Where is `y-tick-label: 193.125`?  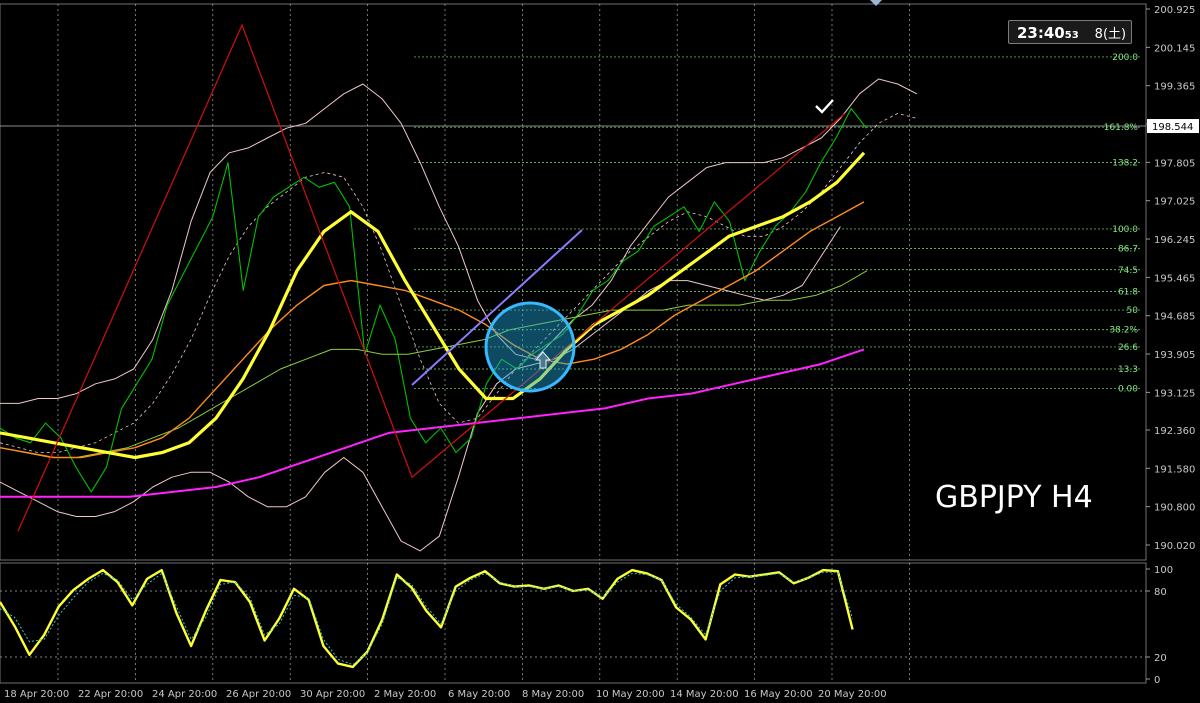
y-tick-label: 193.125 is located at coordinates (1174, 393).